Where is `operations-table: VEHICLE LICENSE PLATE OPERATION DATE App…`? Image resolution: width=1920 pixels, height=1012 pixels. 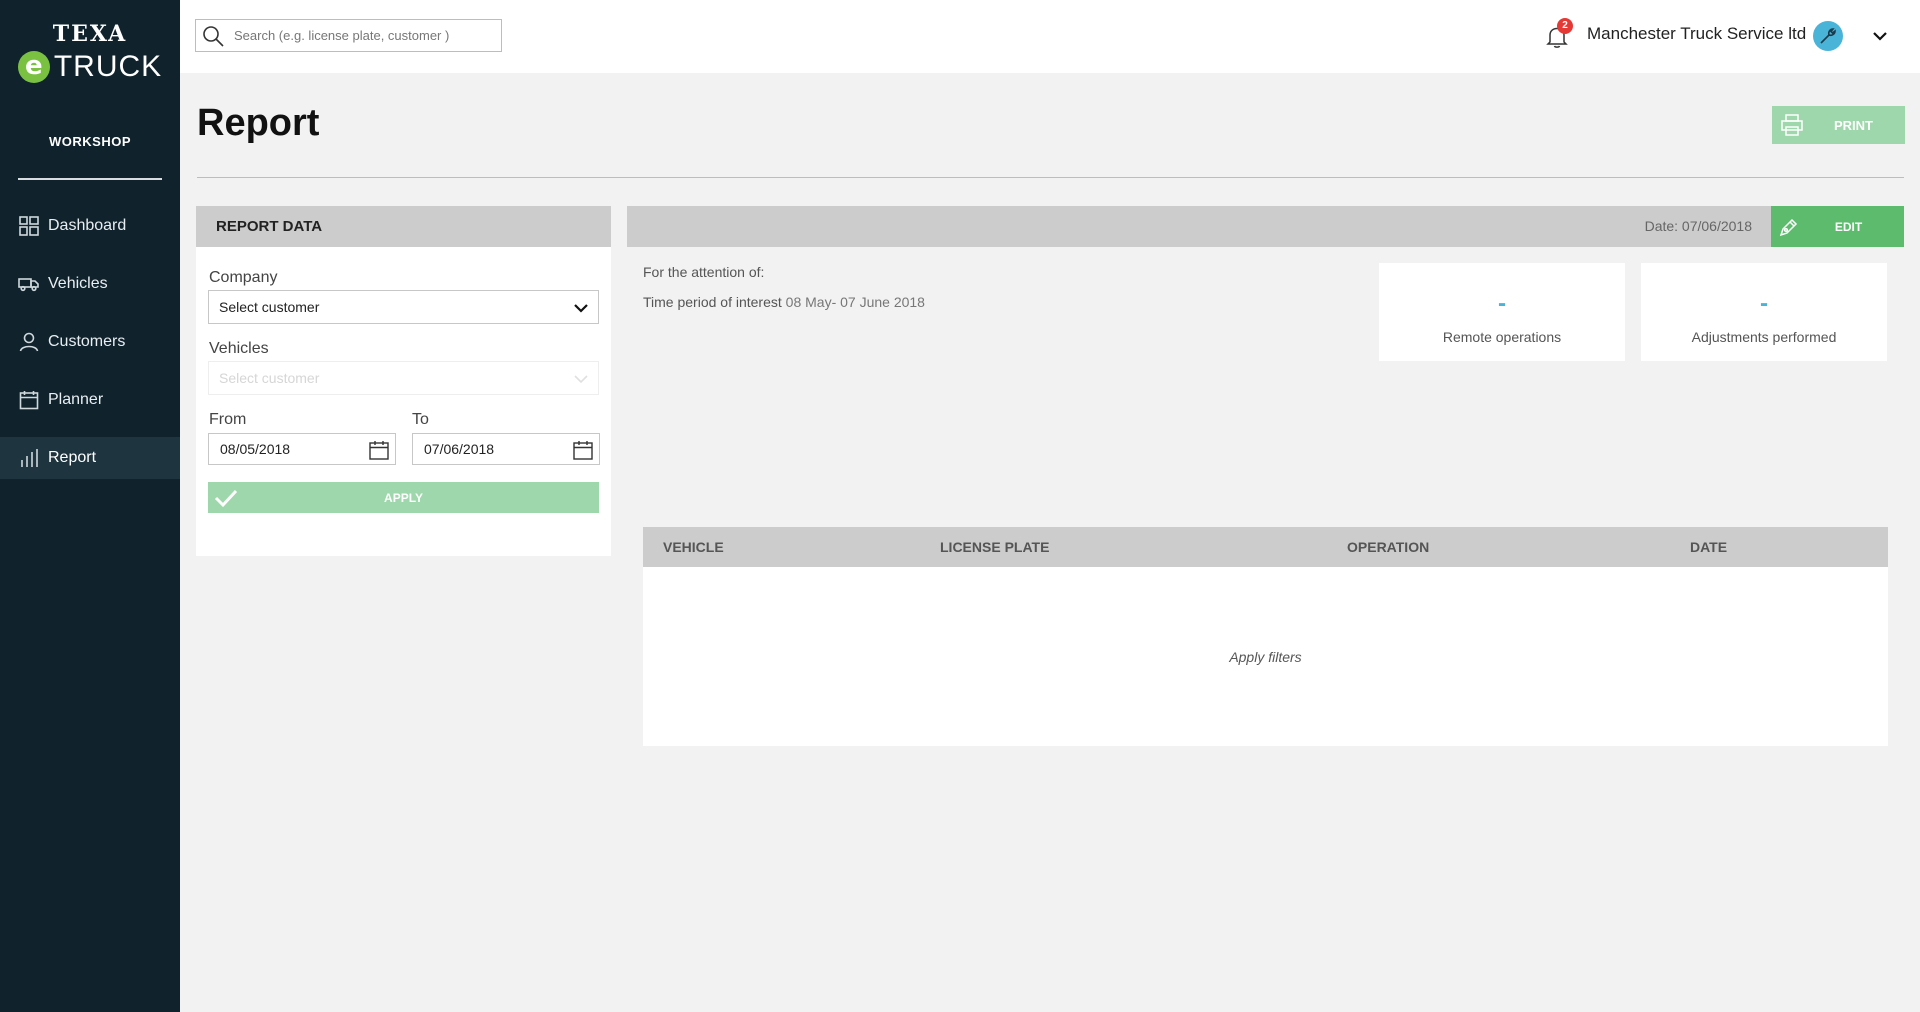 operations-table: VEHICLE LICENSE PLATE OPERATION DATE App… is located at coordinates (1265, 636).